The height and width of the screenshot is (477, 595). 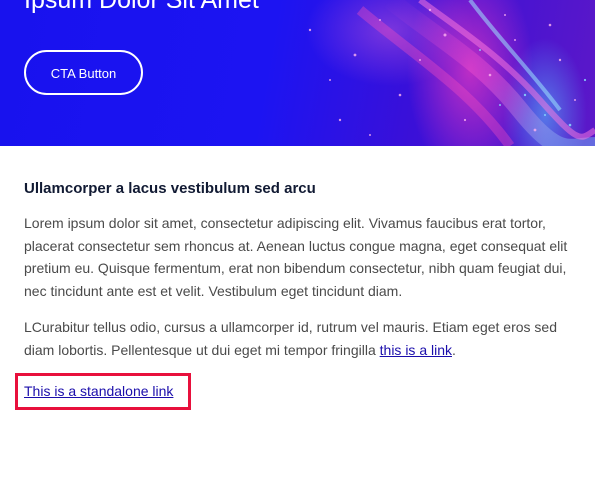 I want to click on standalone-link-highlight: This is a standalone link, so click(x=103, y=391).